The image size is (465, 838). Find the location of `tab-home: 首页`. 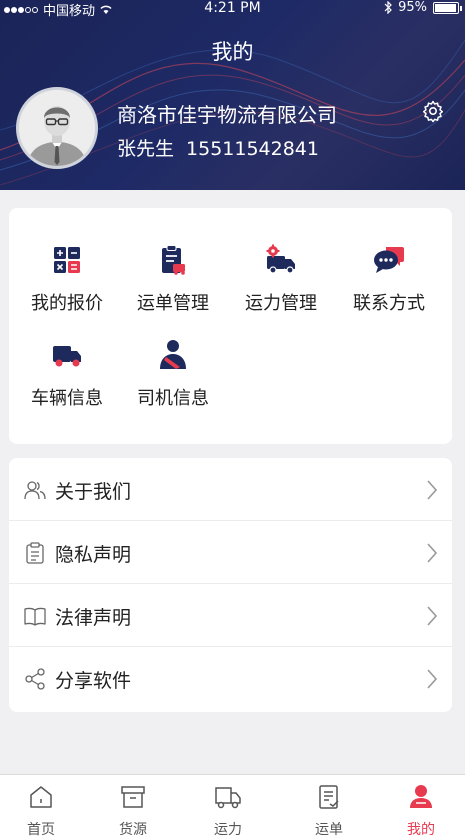

tab-home: 首页 is located at coordinates (41, 810).